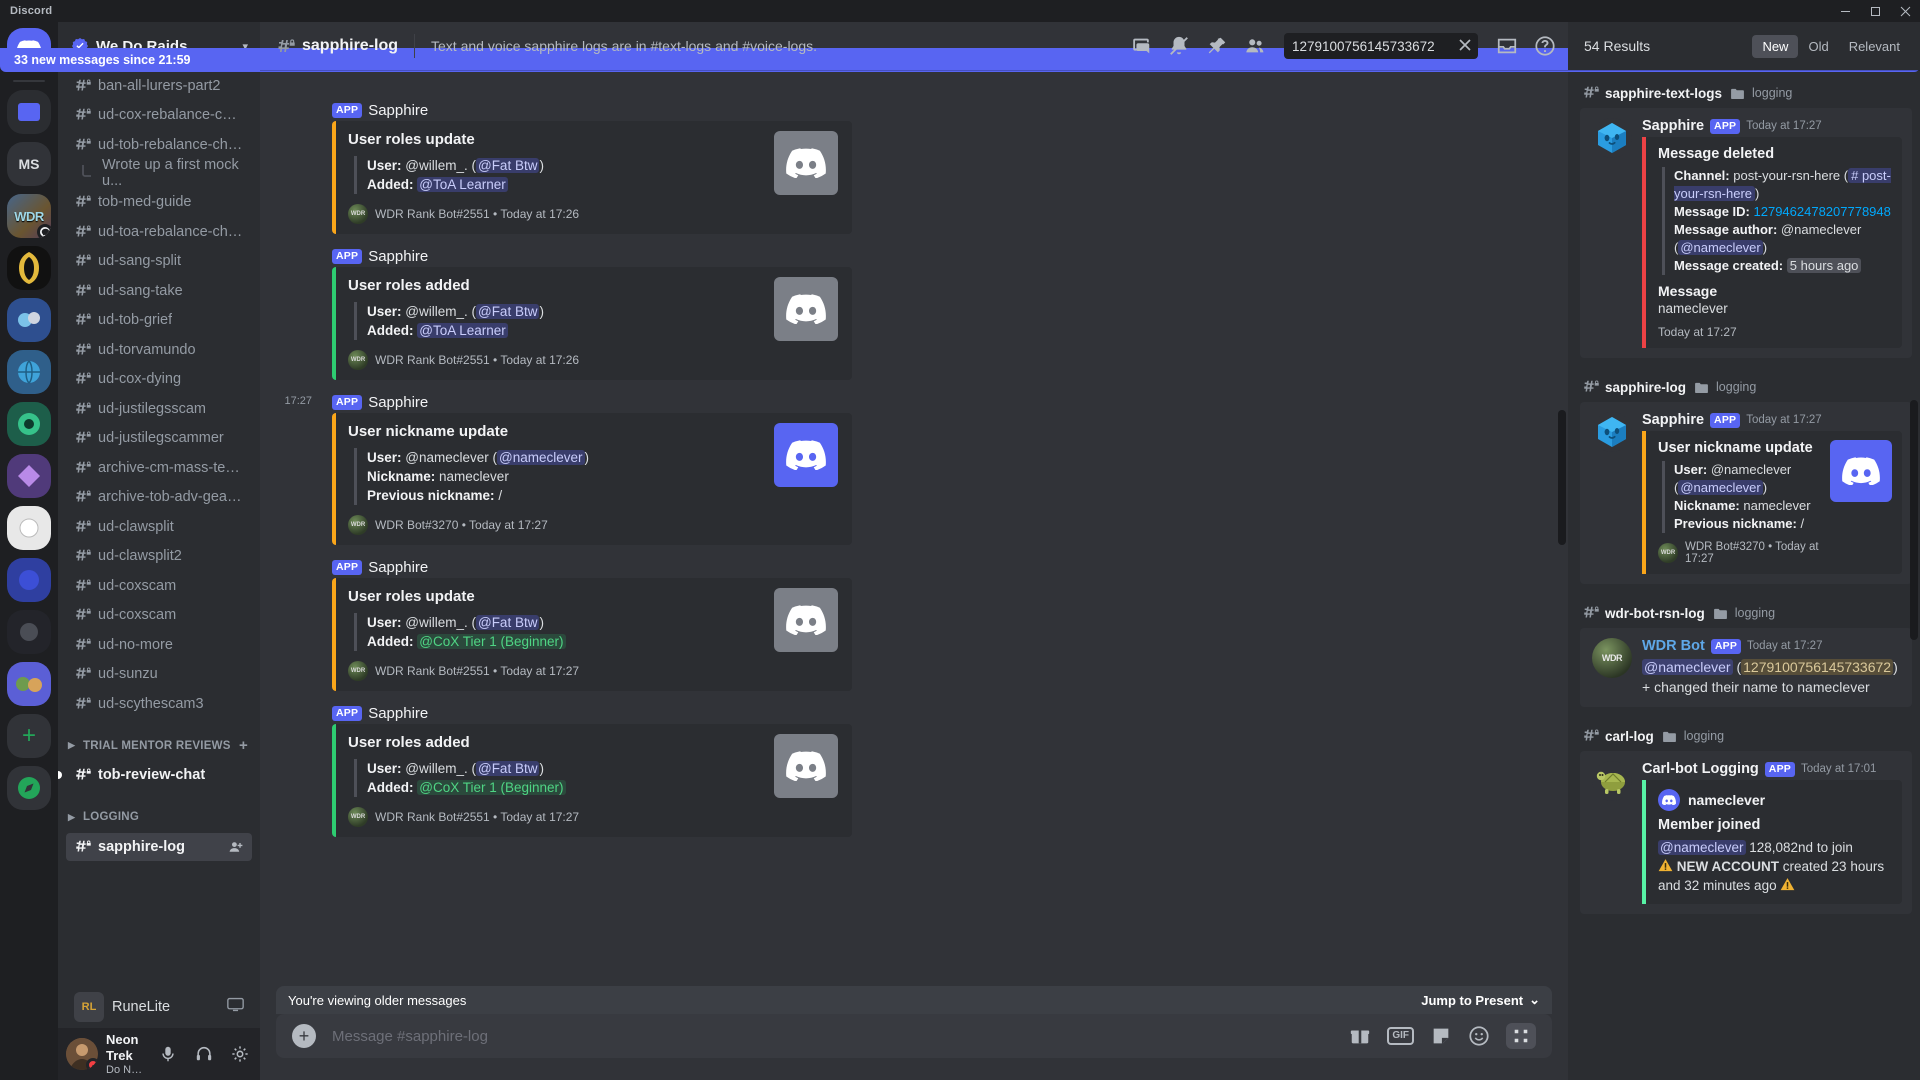 This screenshot has height=1080, width=1920. Describe the element at coordinates (29, 684) in the screenshot. I see `server-food` at that location.